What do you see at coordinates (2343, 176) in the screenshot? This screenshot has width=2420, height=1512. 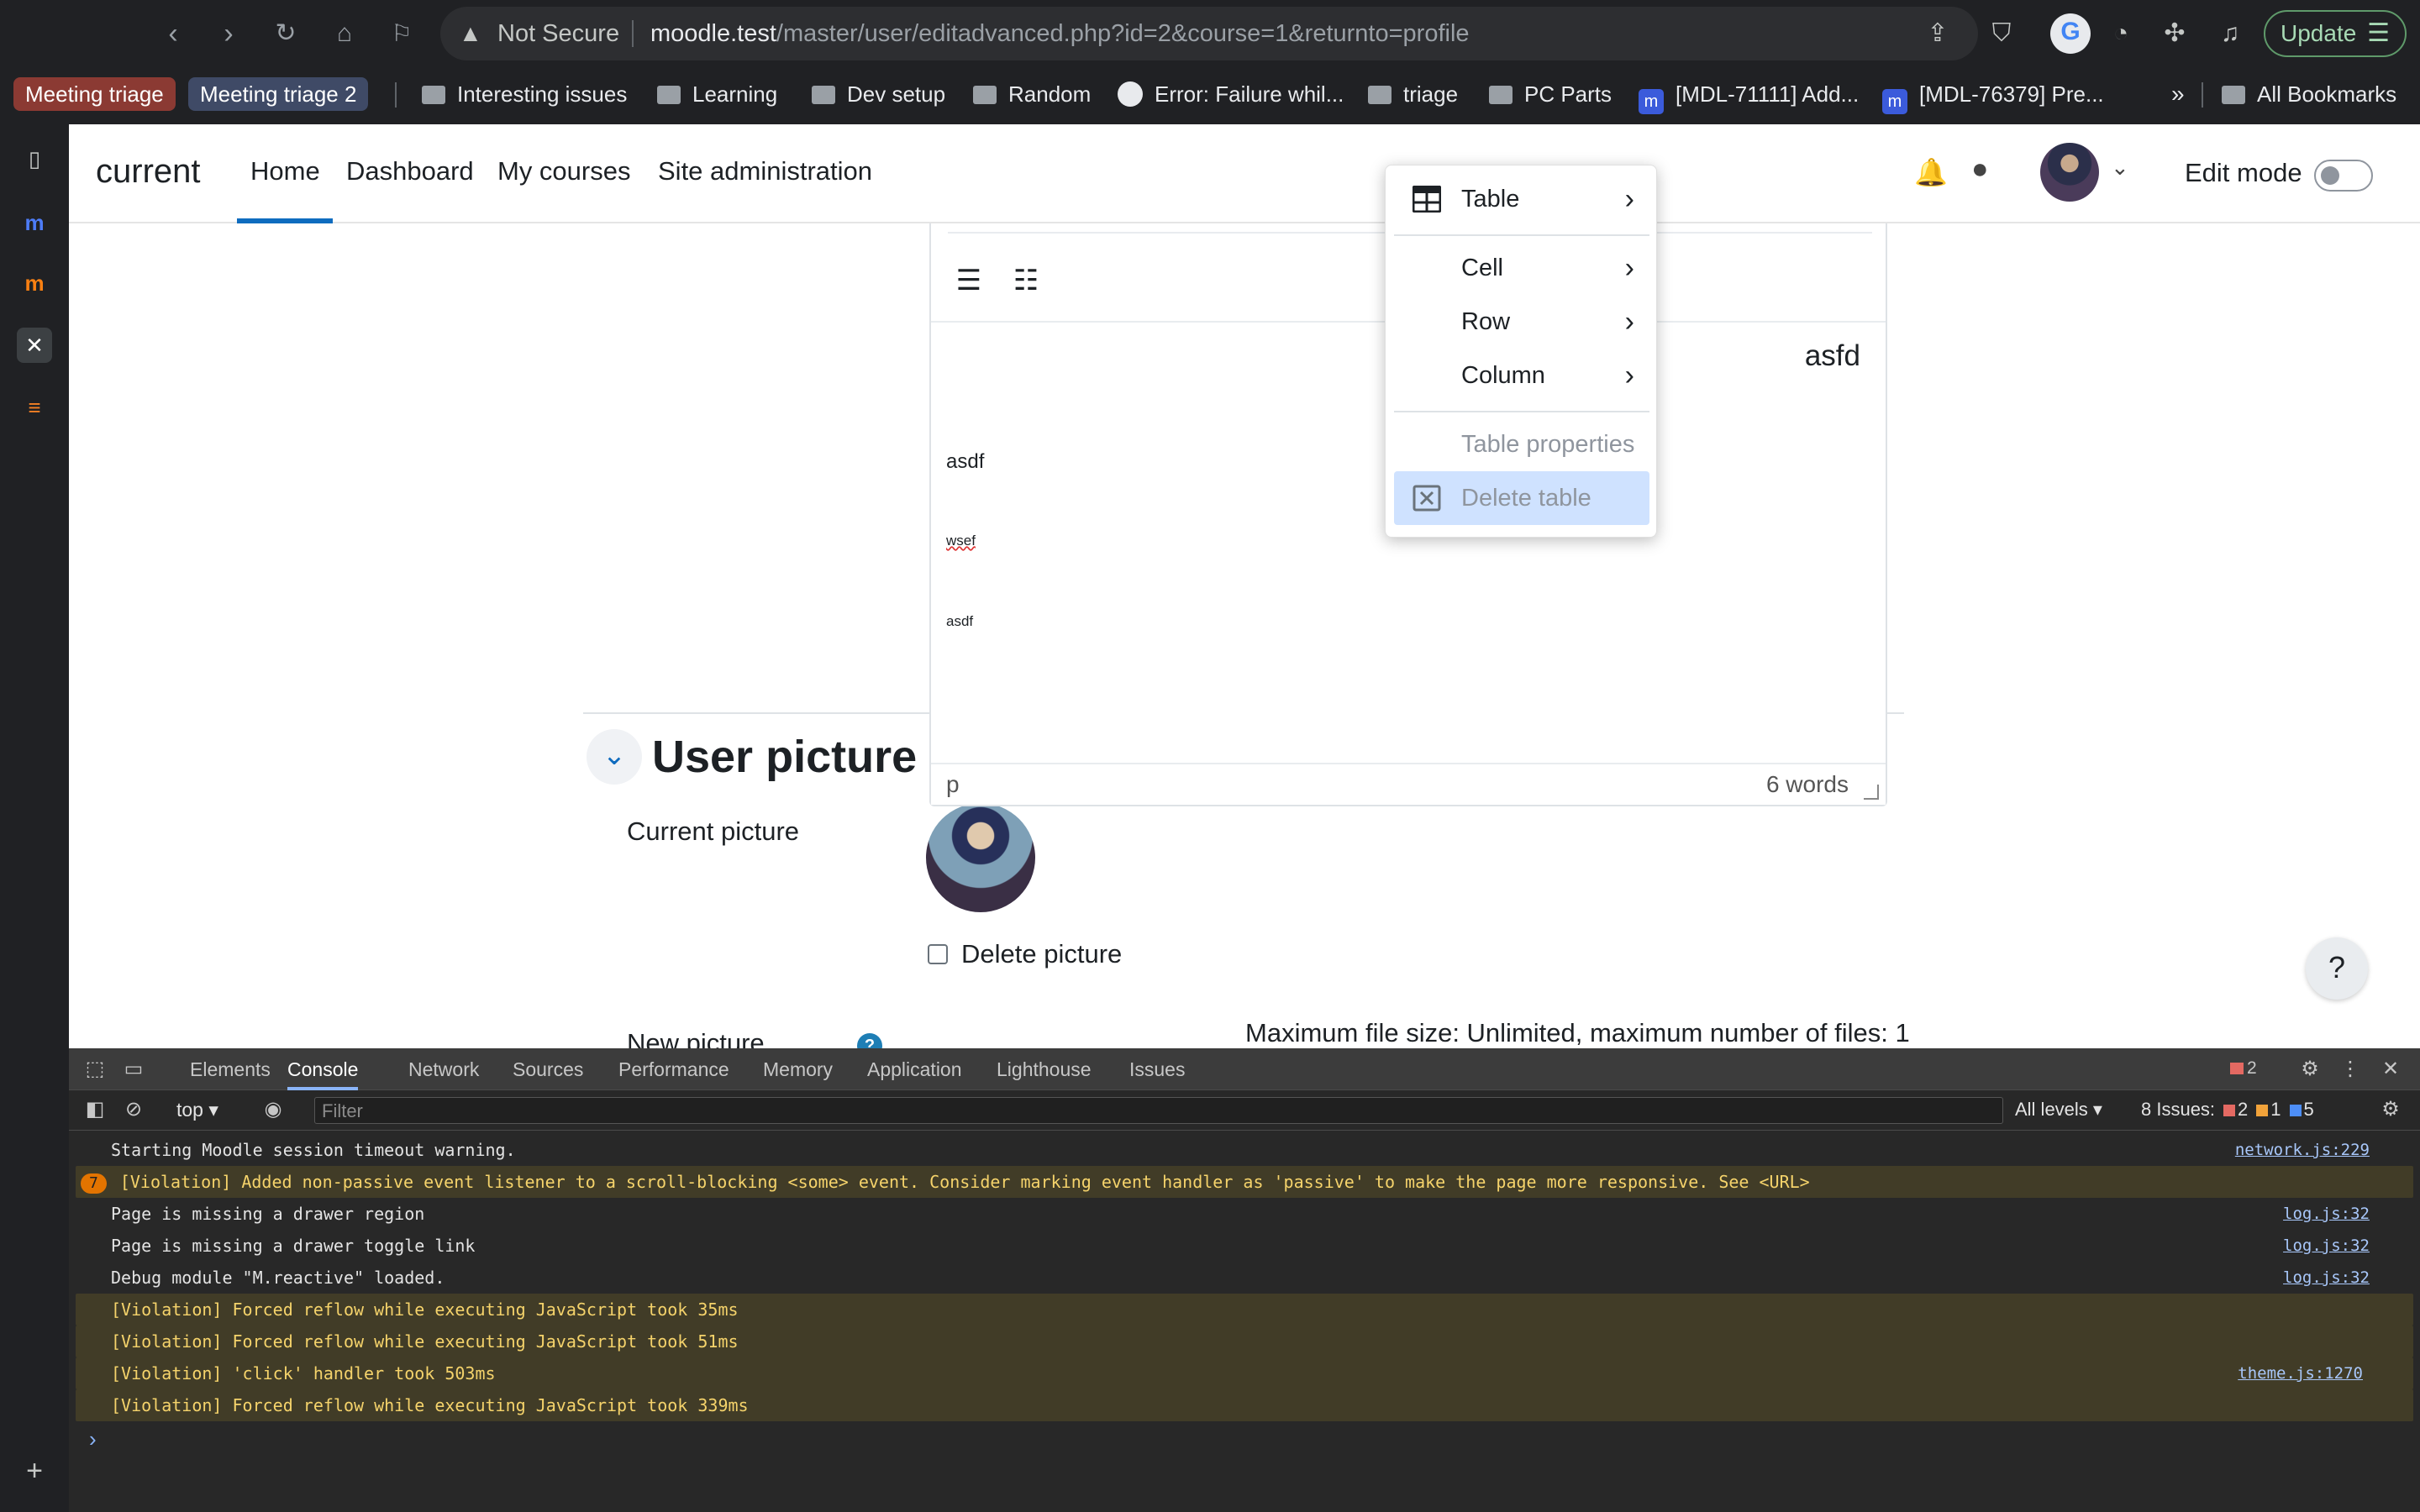 I see `edit-mode-toggle` at bounding box center [2343, 176].